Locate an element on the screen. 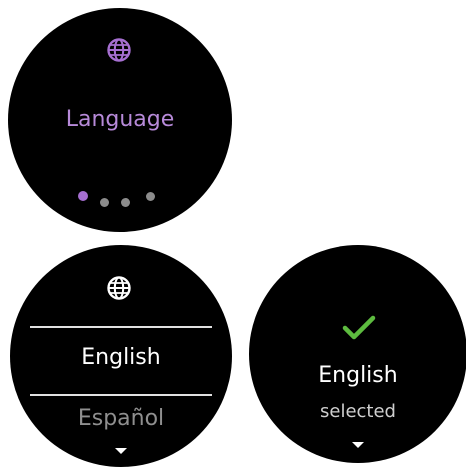 This screenshot has width=466, height=468. language-option: Español is located at coordinates (121, 418).